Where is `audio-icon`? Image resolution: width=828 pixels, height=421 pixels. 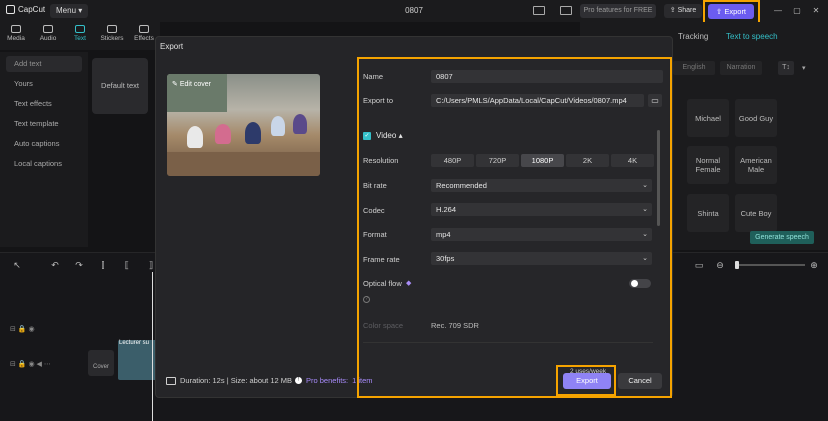 audio-icon is located at coordinates (48, 29).